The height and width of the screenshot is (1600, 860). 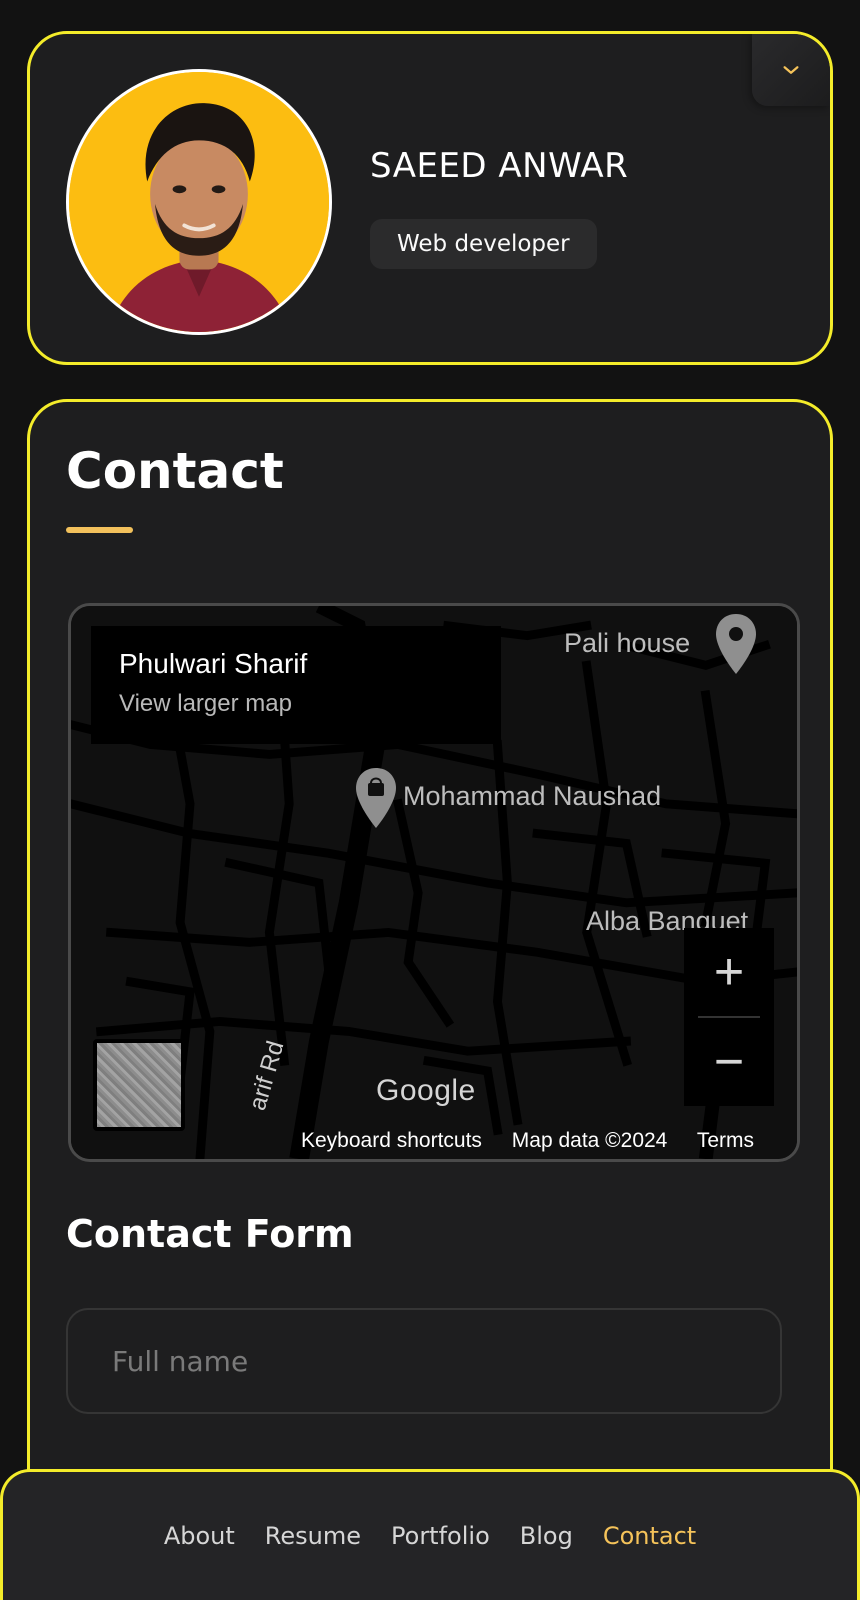 What do you see at coordinates (440, 1536) in the screenshot?
I see `nav-item-portfolio: Portfolio` at bounding box center [440, 1536].